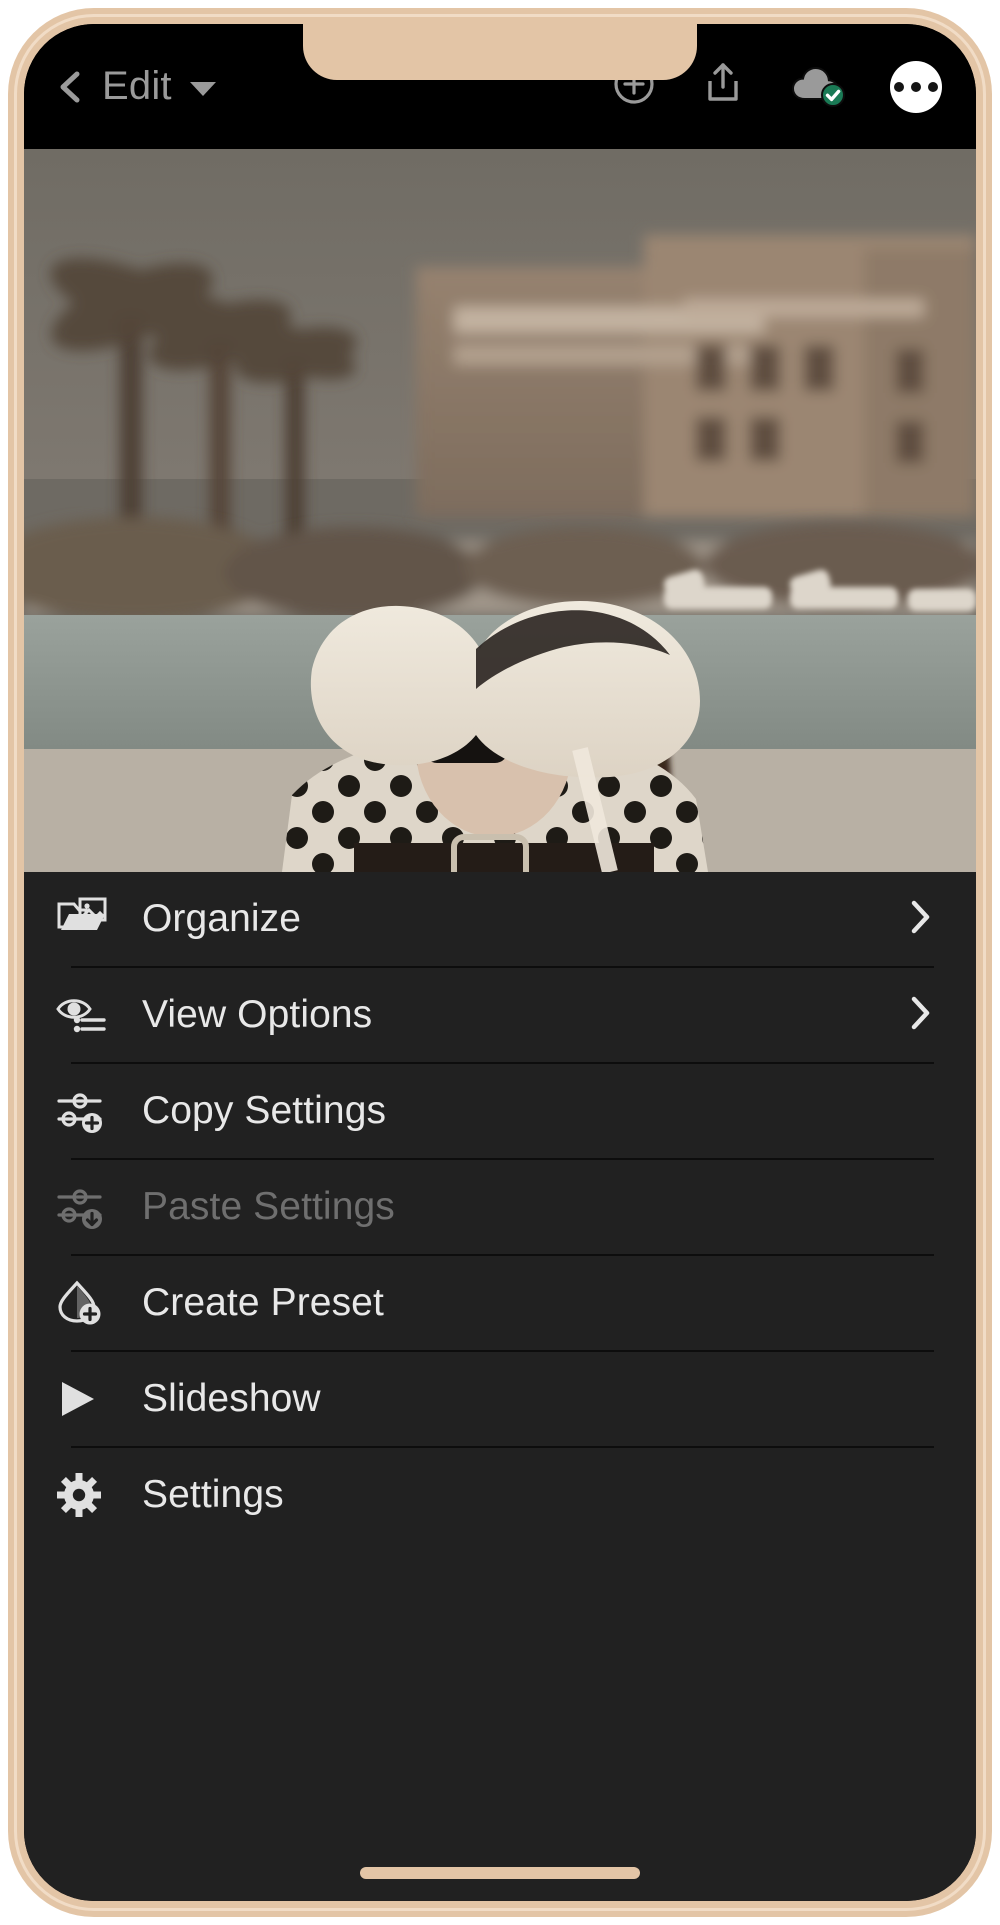 The width and height of the screenshot is (1000, 1925). Describe the element at coordinates (82, 1495) in the screenshot. I see `gear-icon` at that location.